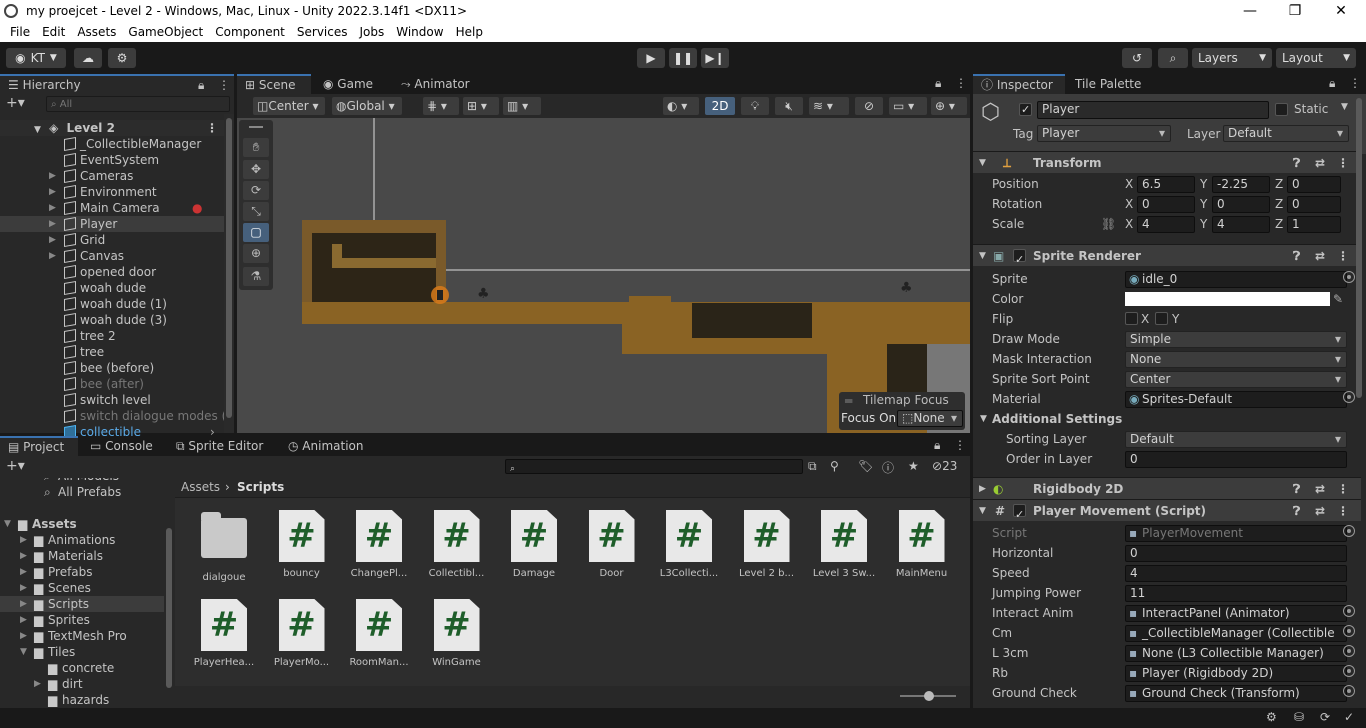 Image resolution: width=1366 pixels, height=728 pixels. Describe the element at coordinates (1019, 510) in the screenshot. I see `player-movement-enabled-checkbox` at that location.